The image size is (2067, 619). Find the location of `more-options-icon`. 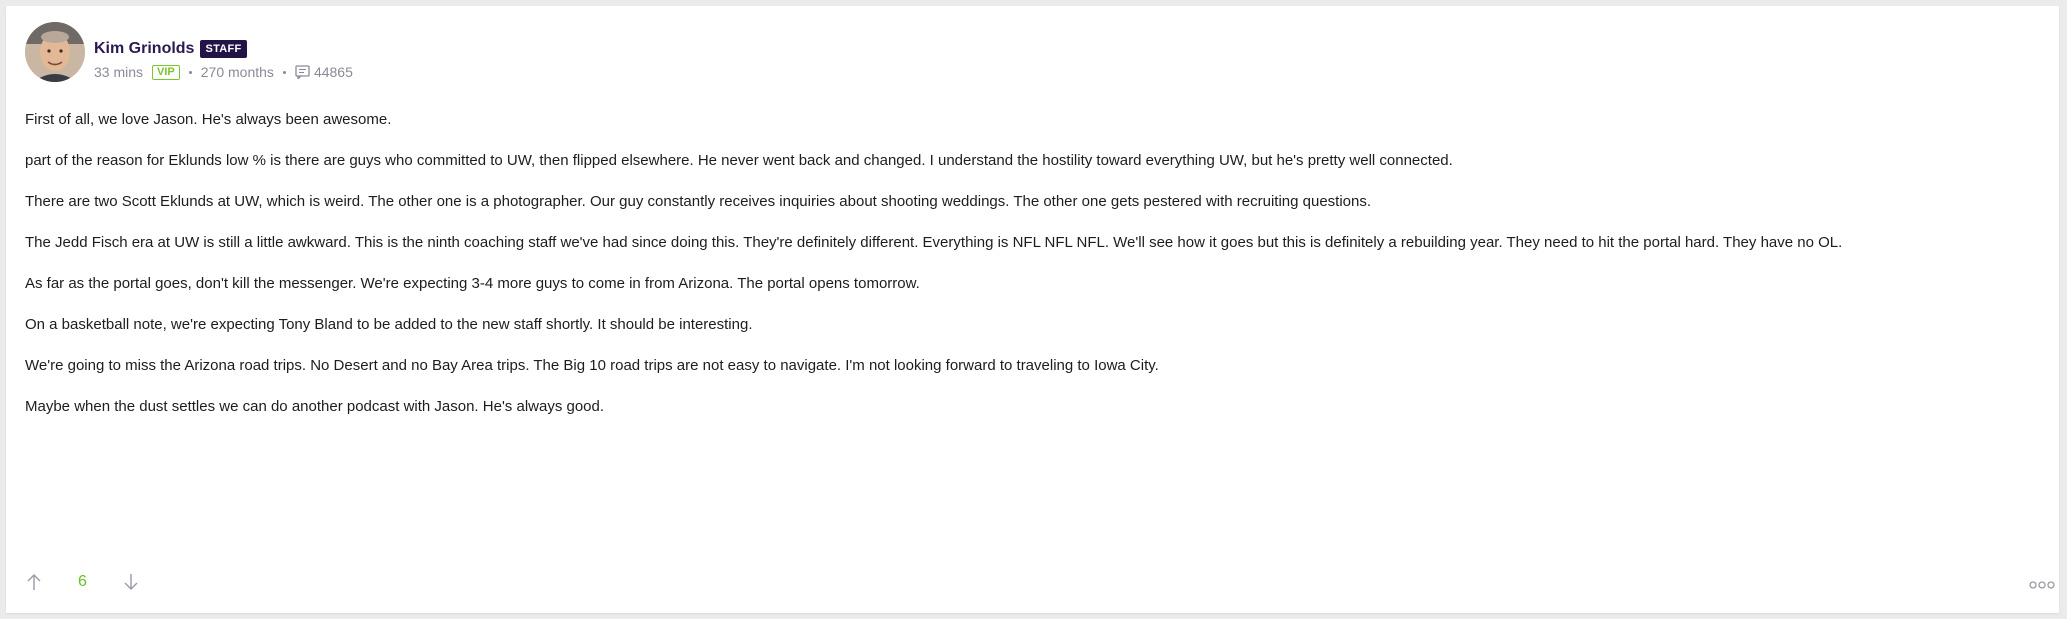

more-options-icon is located at coordinates (2042, 585).